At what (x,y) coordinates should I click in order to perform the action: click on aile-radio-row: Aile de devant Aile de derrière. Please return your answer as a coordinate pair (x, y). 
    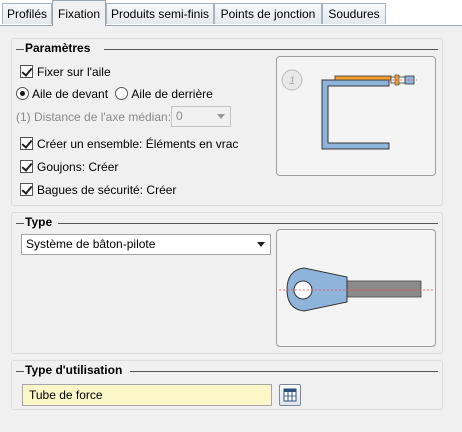
    Looking at the image, I should click on (114, 94).